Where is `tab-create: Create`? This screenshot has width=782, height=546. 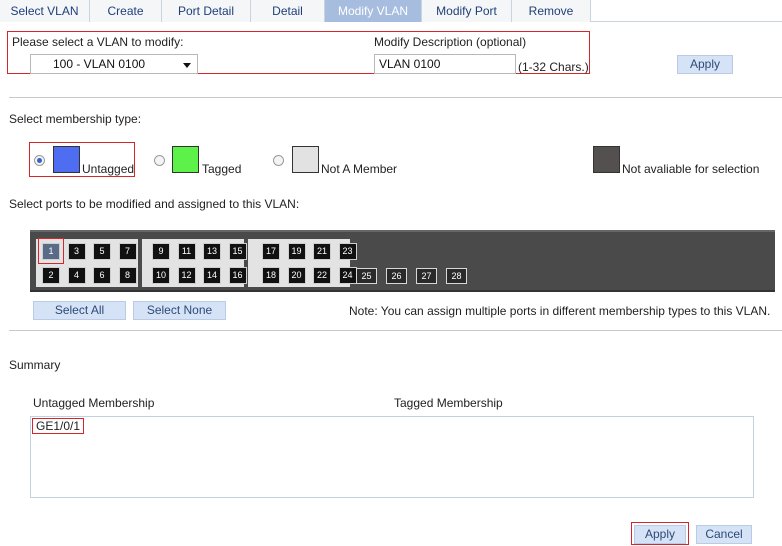 tab-create: Create is located at coordinates (126, 11).